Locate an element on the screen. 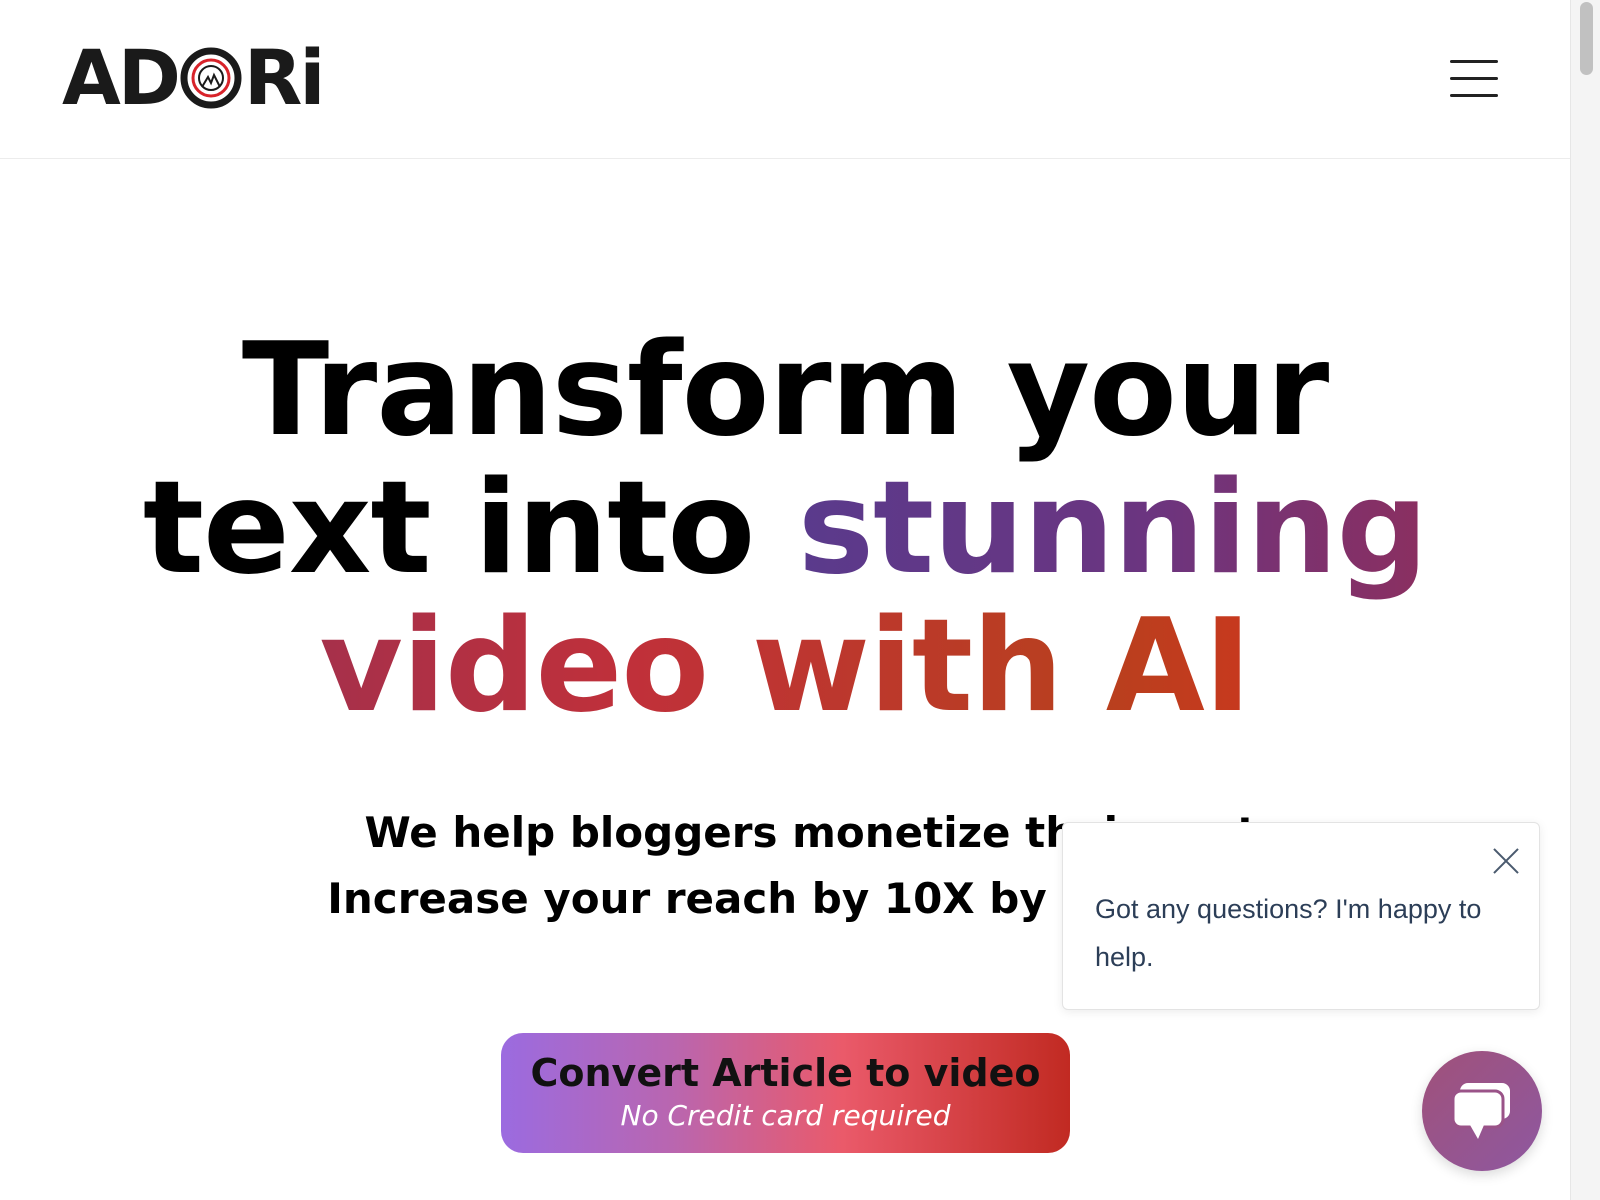  logo-o-icon is located at coordinates (211, 78).